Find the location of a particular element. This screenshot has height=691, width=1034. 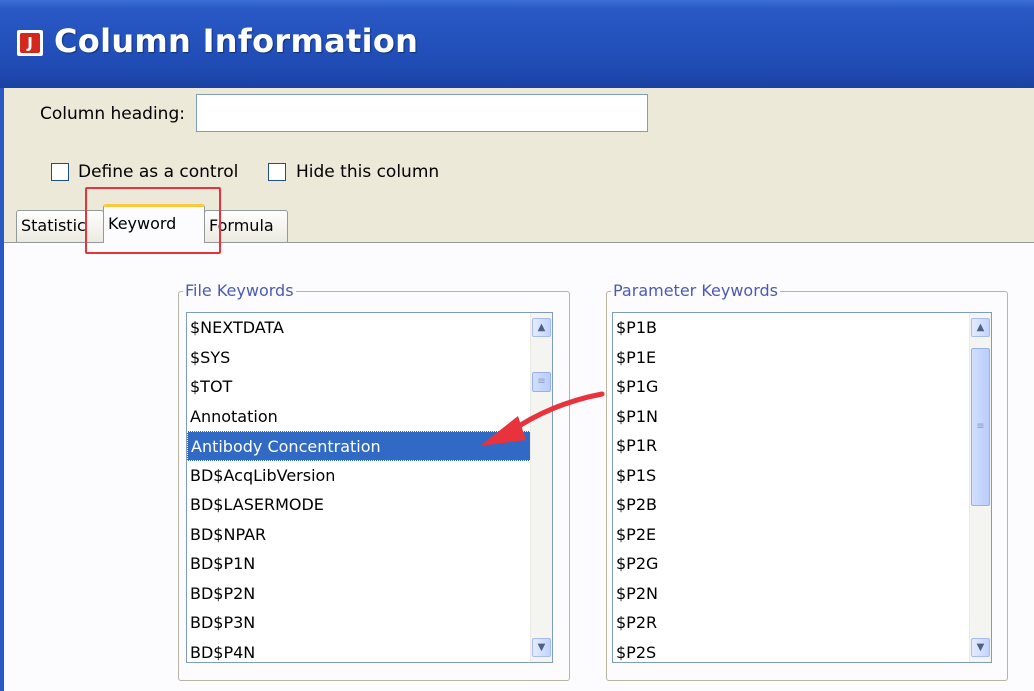

window-title: Column Information is located at coordinates (236, 41).